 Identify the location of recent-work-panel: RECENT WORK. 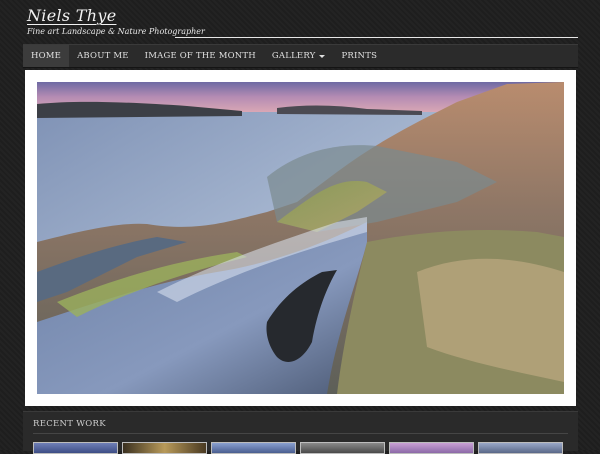
(300, 432).